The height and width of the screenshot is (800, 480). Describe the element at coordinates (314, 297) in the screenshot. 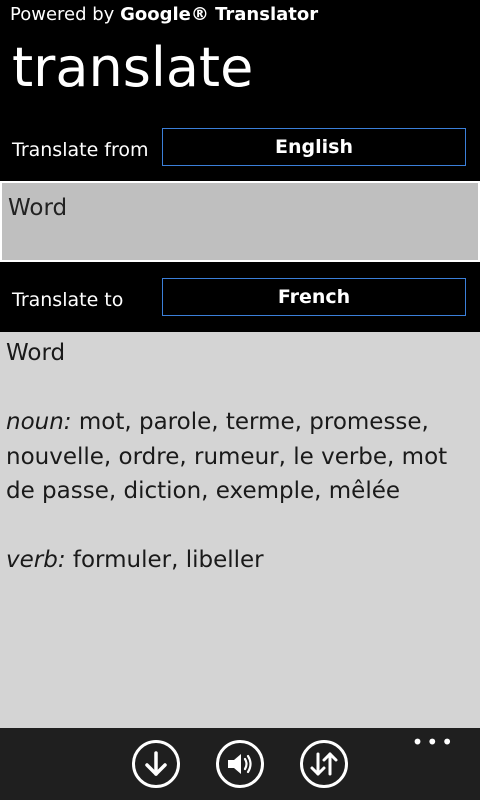

I see `target-language-picker: French` at that location.